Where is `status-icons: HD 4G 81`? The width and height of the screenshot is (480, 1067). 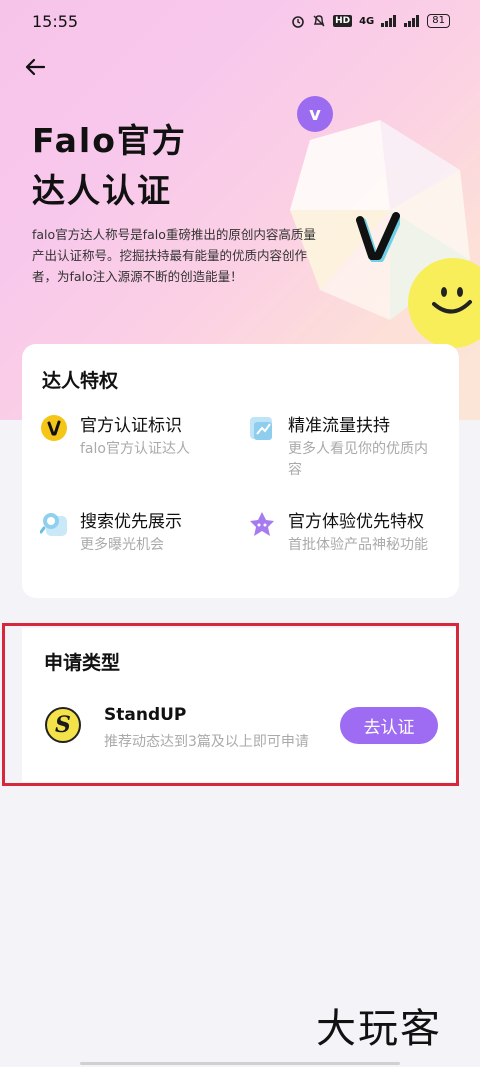 status-icons: HD 4G 81 is located at coordinates (370, 21).